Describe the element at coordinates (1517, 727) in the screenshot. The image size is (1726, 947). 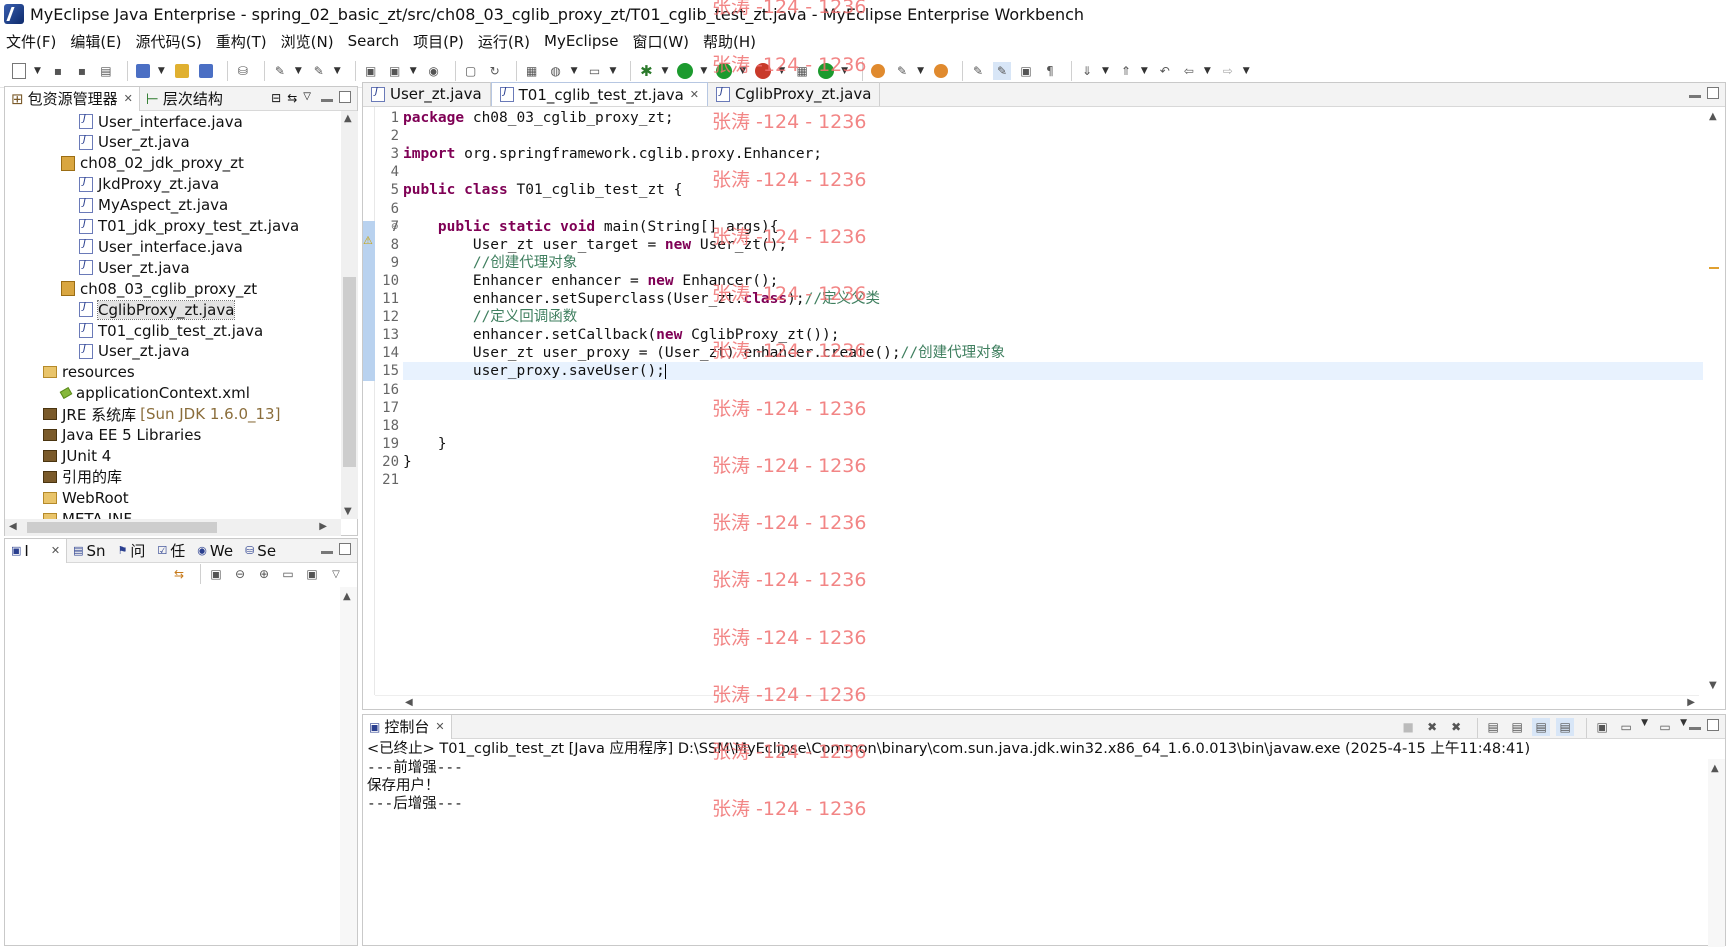
I see `scroll-lock-icon: ▤` at that location.